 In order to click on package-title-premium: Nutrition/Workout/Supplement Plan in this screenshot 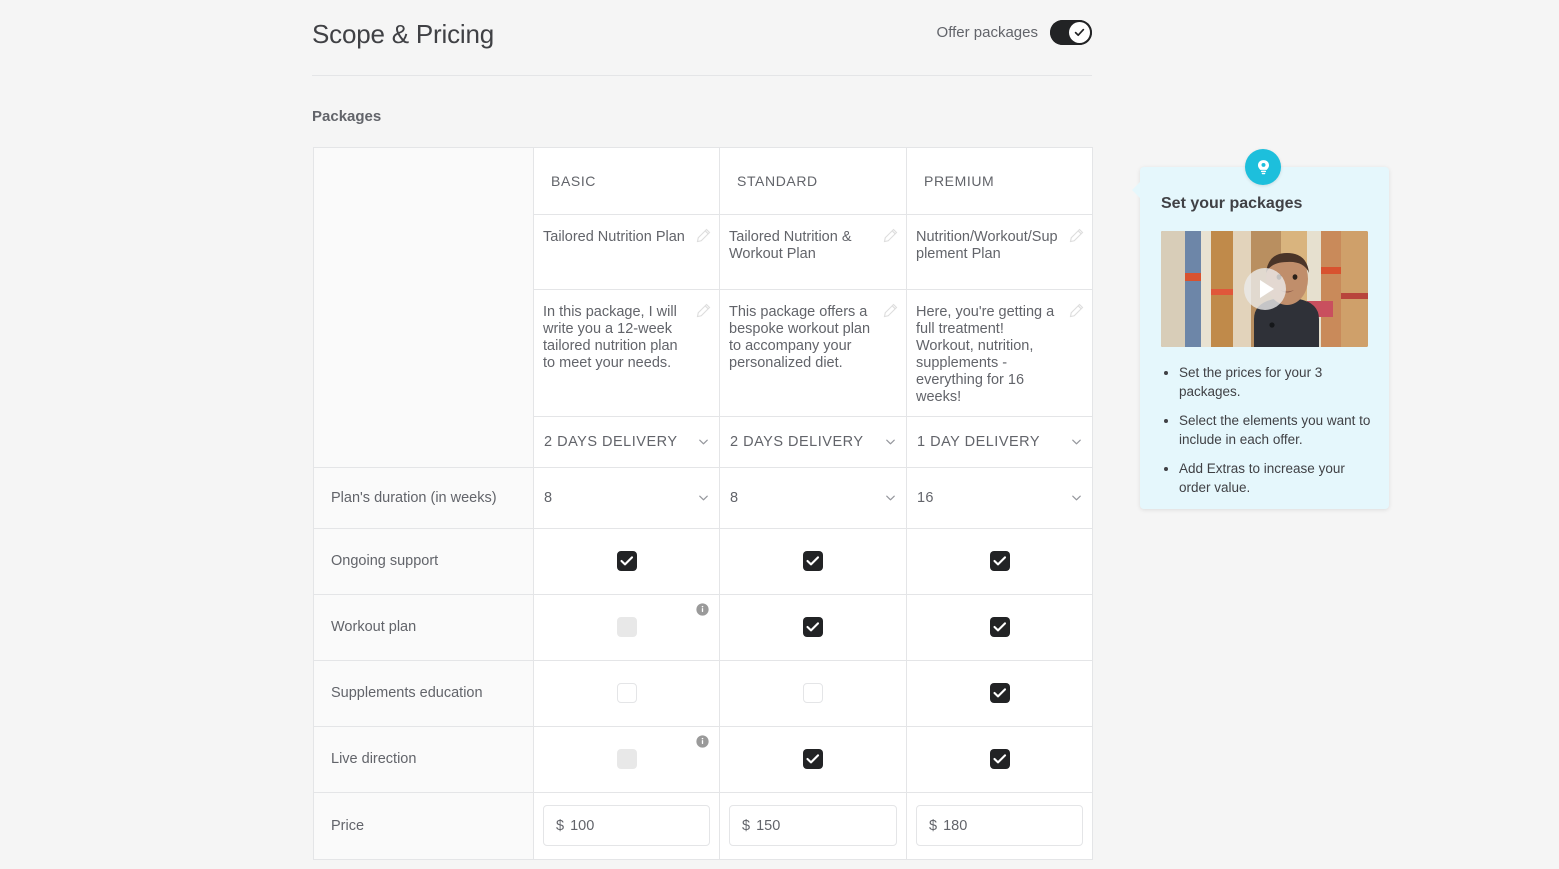, I will do `click(999, 252)`.